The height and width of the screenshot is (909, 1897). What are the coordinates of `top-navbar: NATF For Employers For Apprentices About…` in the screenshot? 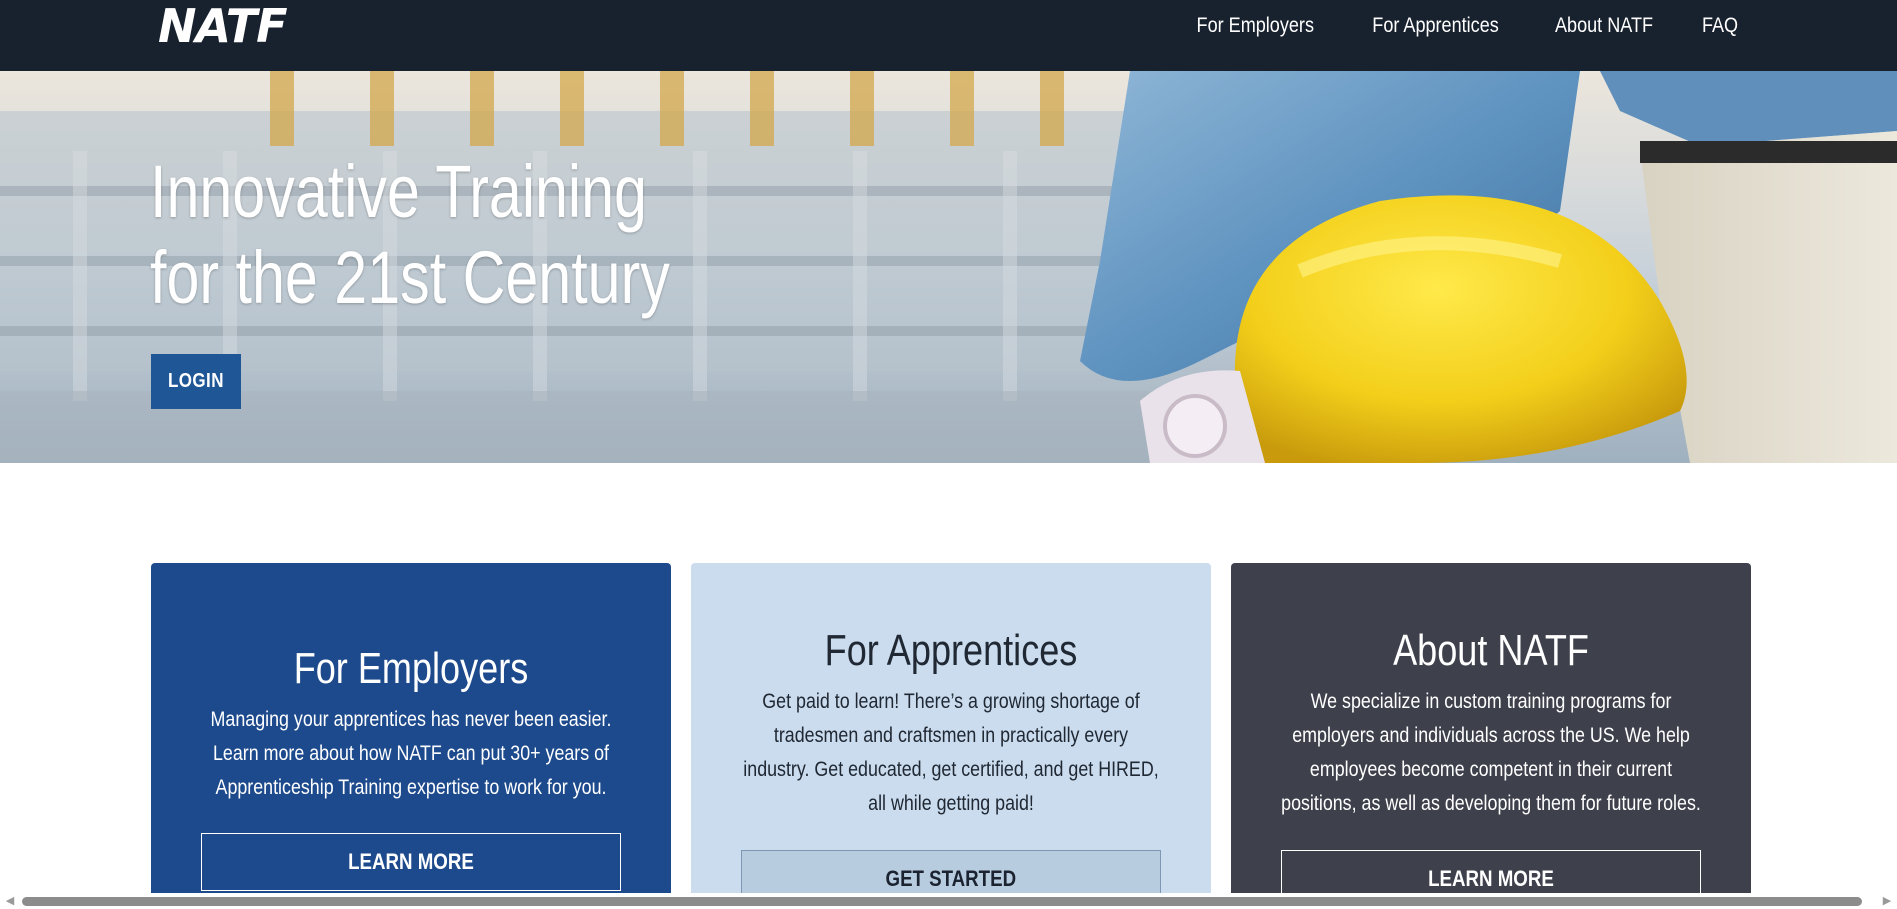 It's located at (948, 35).